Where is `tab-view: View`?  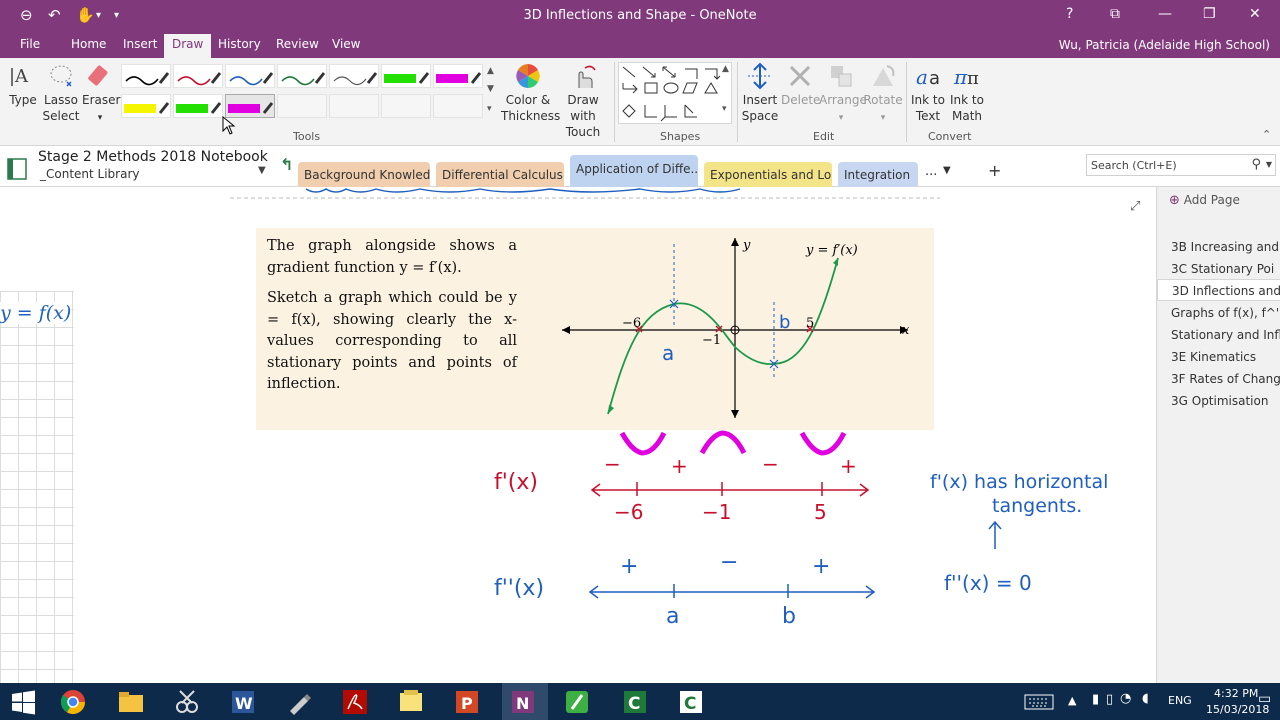
tab-view: View is located at coordinates (346, 44).